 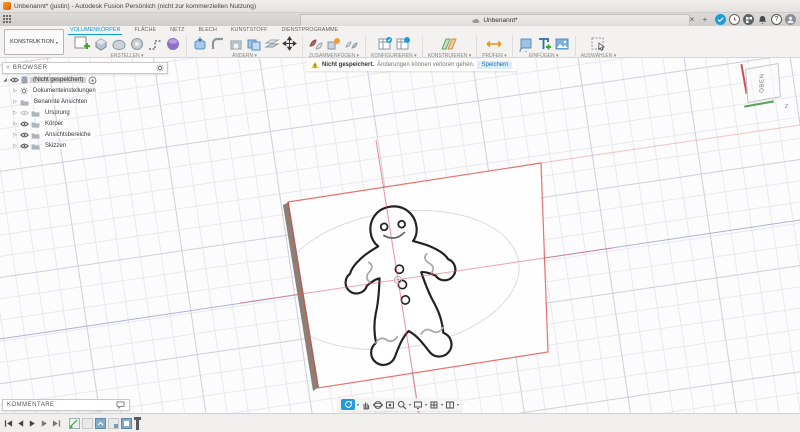 I want to click on browser-item-label: Ursprung, so click(x=57, y=113).